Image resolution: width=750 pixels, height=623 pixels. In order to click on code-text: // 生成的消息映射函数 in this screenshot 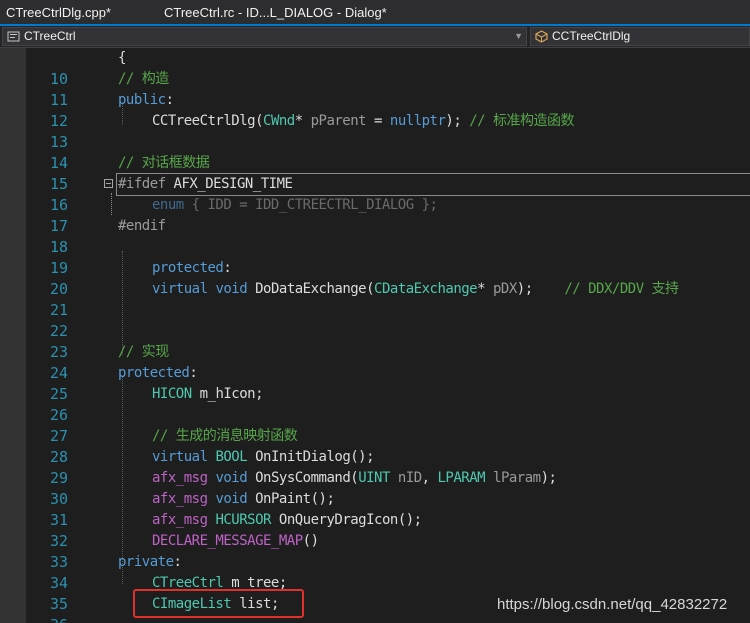, I will do `click(225, 436)`.